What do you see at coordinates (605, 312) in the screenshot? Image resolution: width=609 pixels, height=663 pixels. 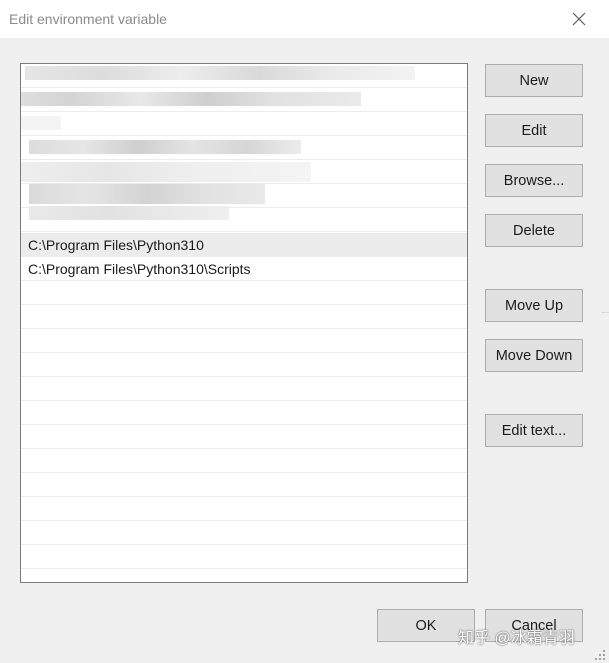 I see `divider` at bounding box center [605, 312].